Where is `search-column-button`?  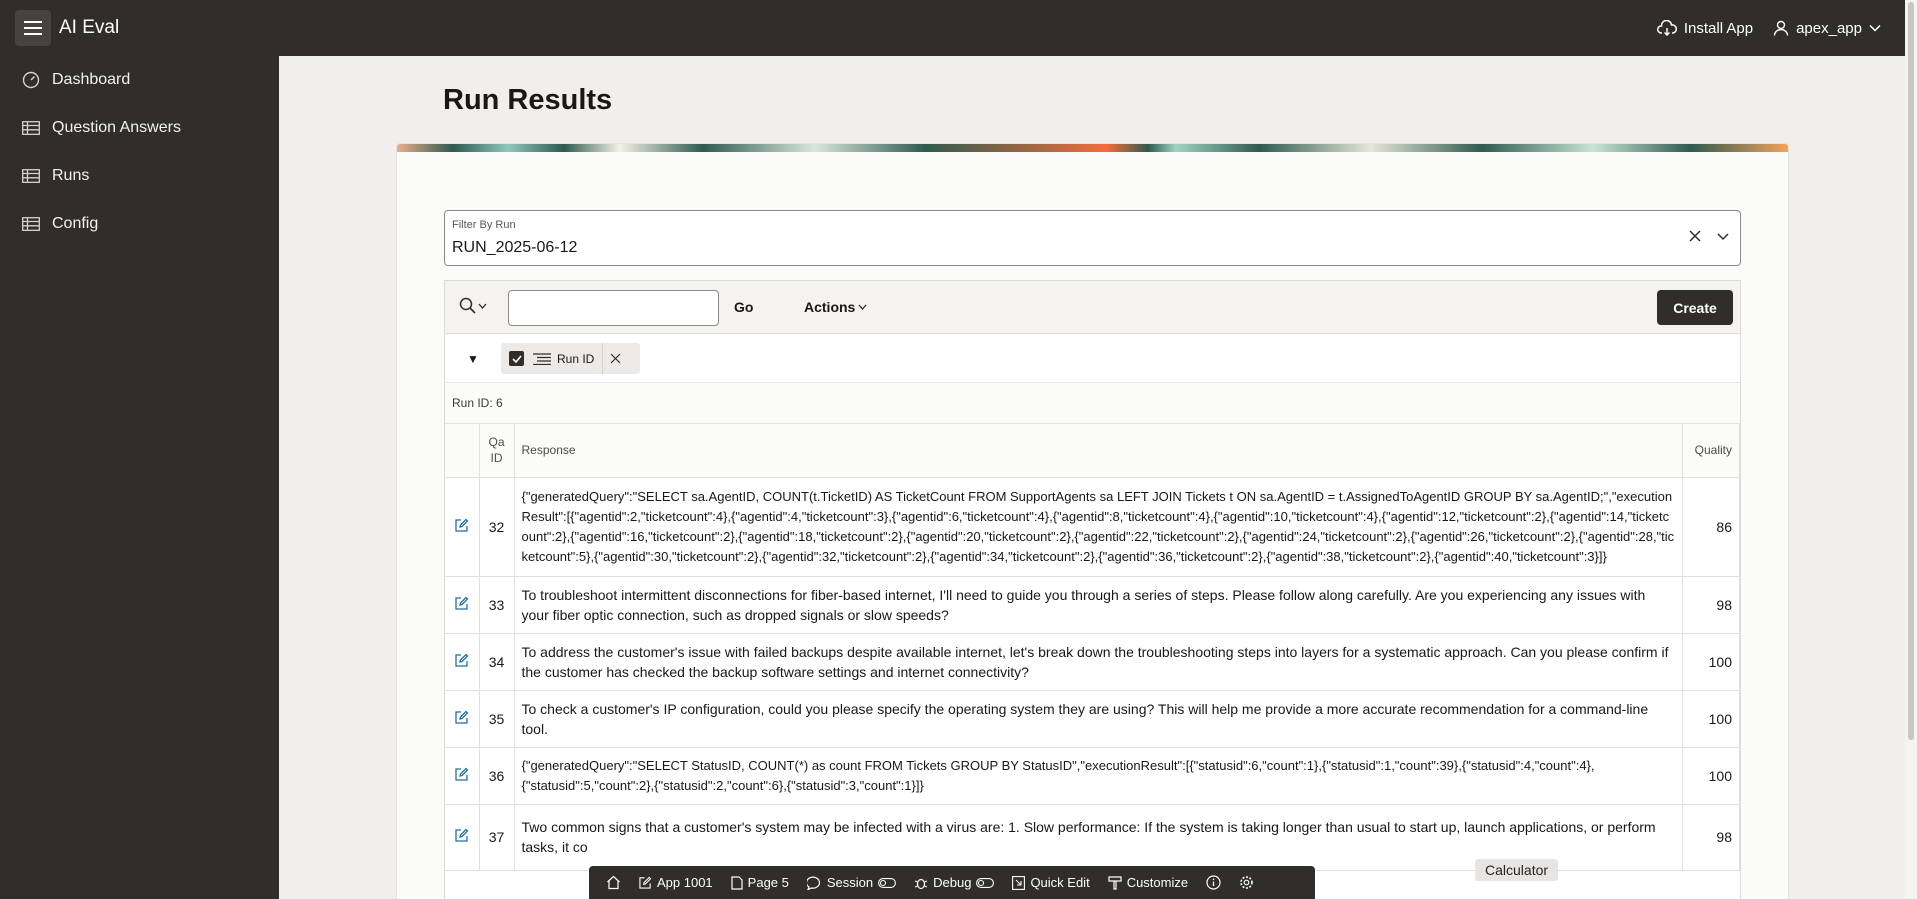 search-column-button is located at coordinates (473, 305).